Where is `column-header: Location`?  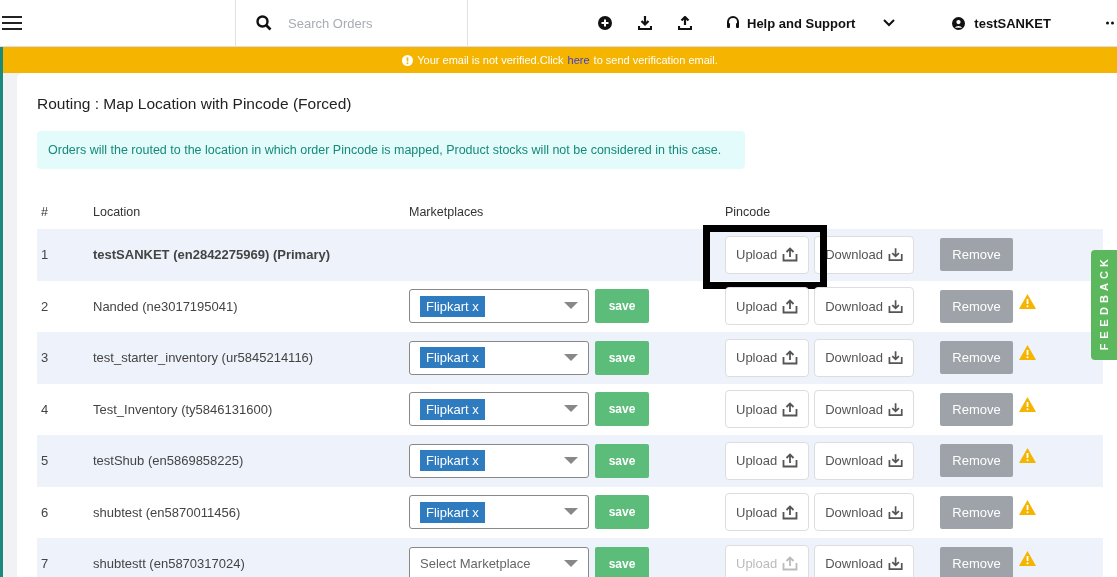
column-header: Location is located at coordinates (117, 212).